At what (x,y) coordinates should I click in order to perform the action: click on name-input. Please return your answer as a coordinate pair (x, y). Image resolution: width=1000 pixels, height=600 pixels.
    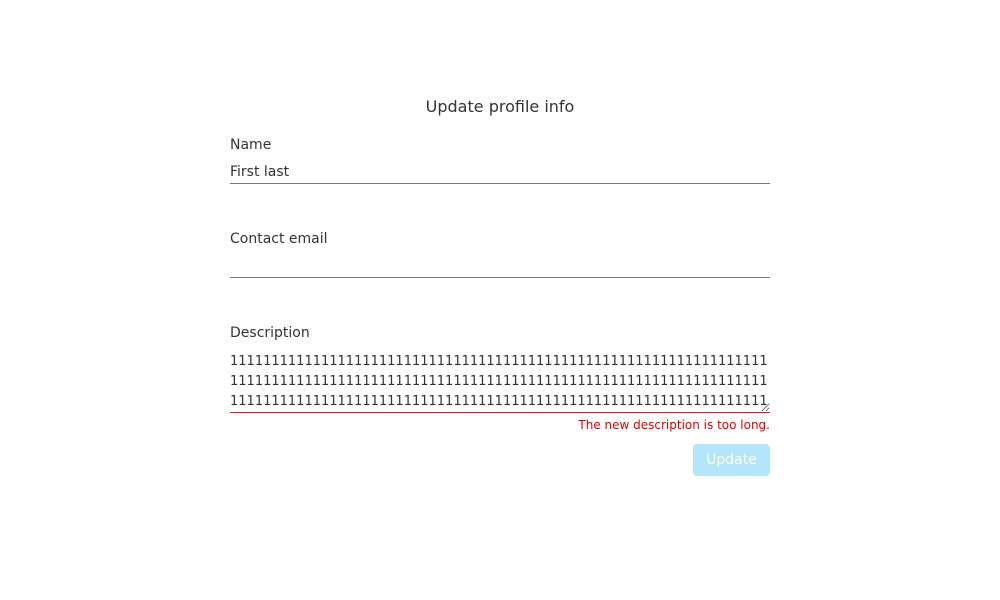
    Looking at the image, I should click on (500, 172).